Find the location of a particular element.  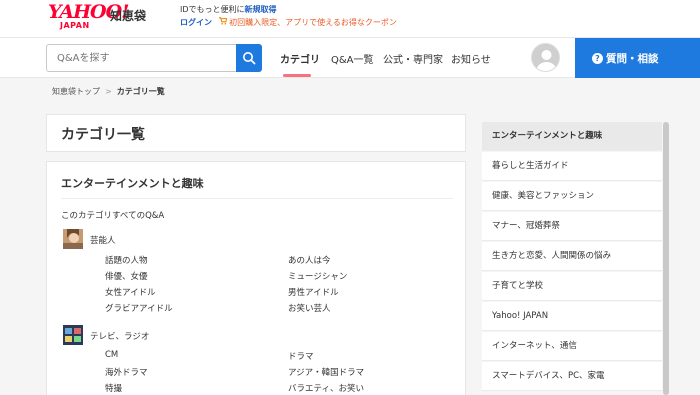

sidebar-item-childcare-school: 子育てと学校 is located at coordinates (572, 286).